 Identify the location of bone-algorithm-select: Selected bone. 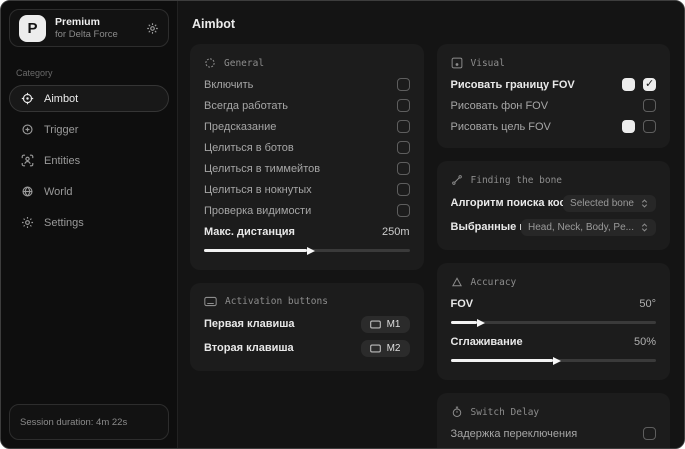
(609, 203).